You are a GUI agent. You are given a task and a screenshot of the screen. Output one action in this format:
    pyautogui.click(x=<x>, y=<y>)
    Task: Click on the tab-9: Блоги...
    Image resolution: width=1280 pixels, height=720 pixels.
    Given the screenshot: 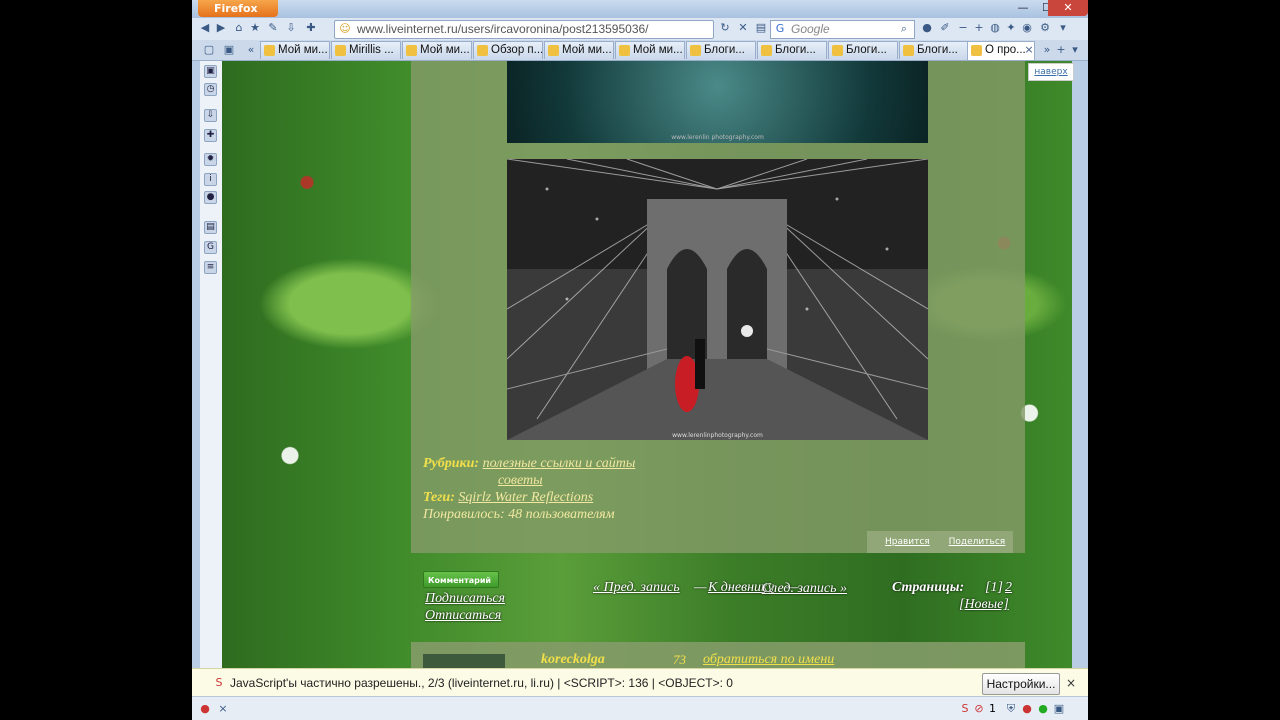 What is the action you would take?
    pyautogui.click(x=934, y=50)
    